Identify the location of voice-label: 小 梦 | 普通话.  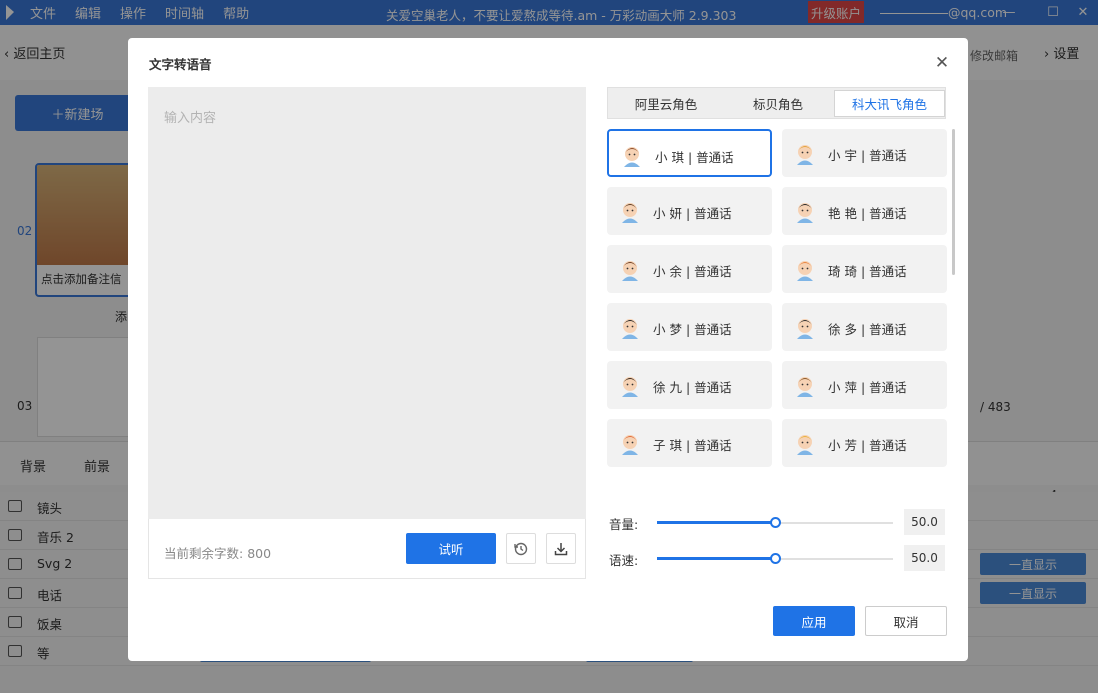
(692, 329).